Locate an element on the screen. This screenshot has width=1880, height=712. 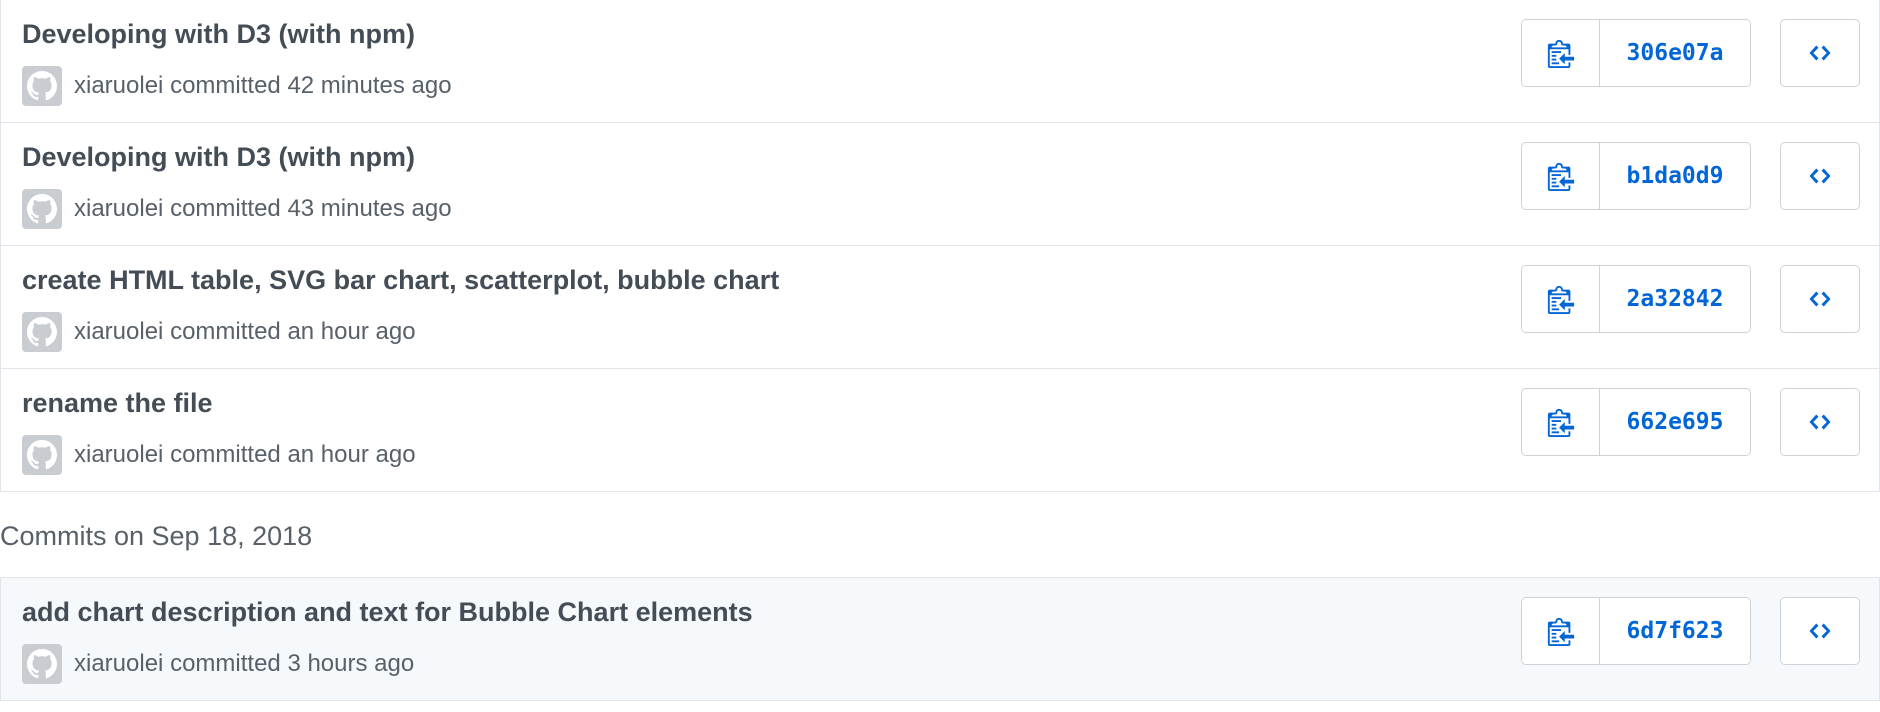
commit-sha-link: b1da0d9 is located at coordinates (1675, 176).